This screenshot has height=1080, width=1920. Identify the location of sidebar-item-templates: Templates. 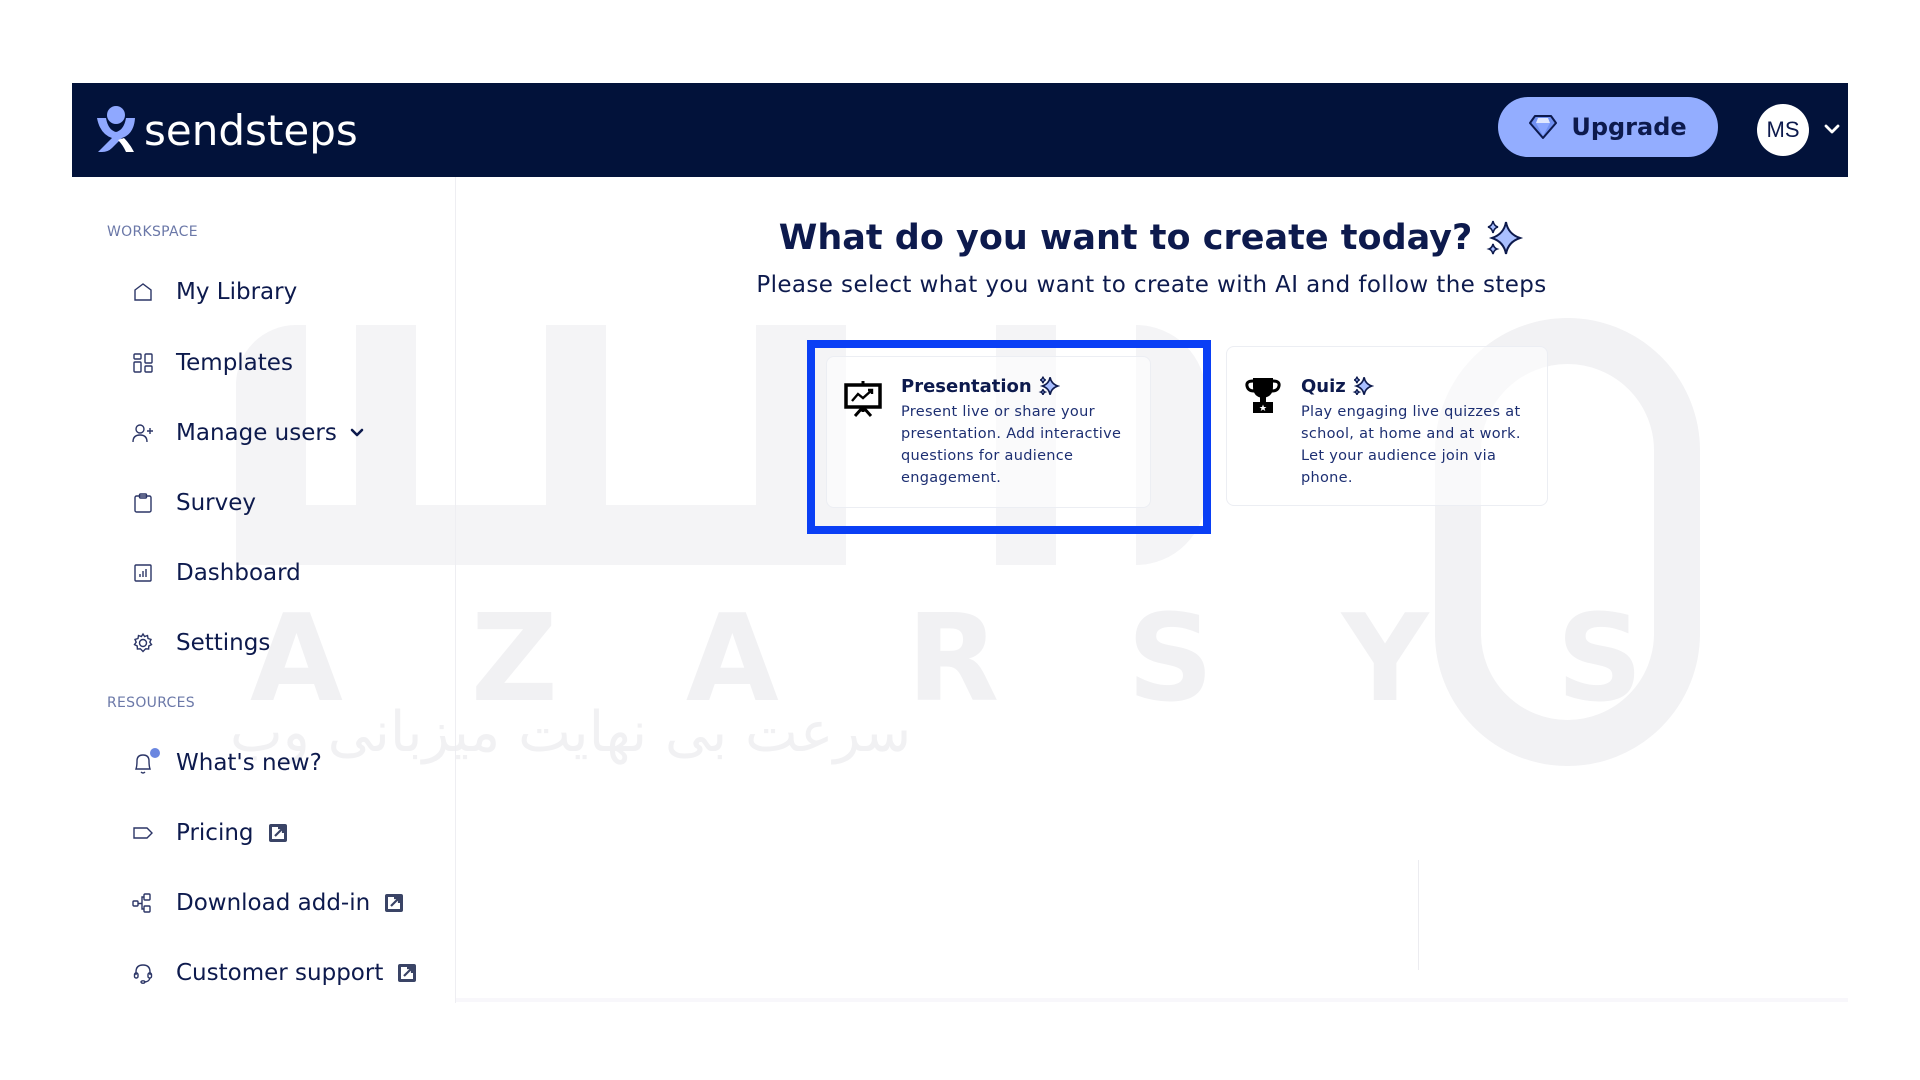
(211, 363).